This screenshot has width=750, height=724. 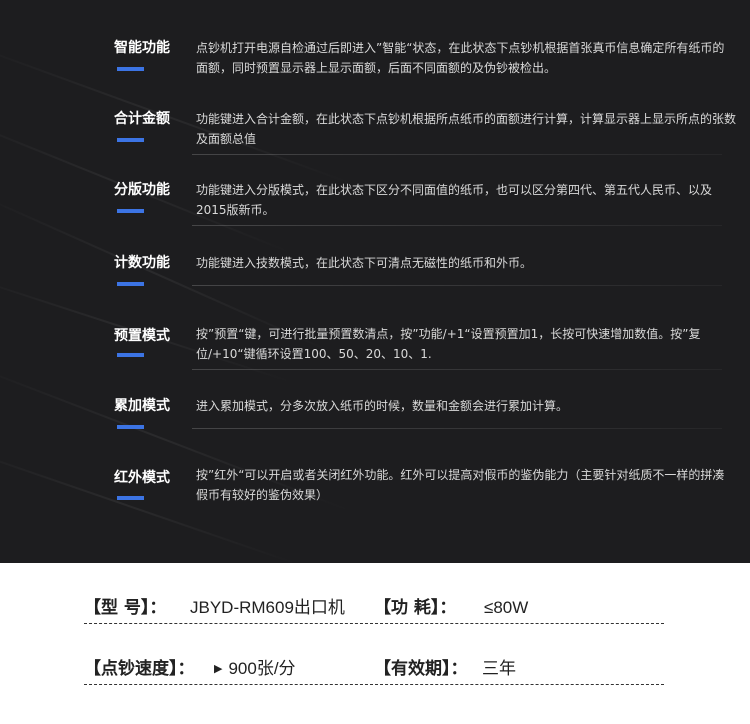 I want to click on power-label: 【功 耗】：, so click(x=415, y=608).